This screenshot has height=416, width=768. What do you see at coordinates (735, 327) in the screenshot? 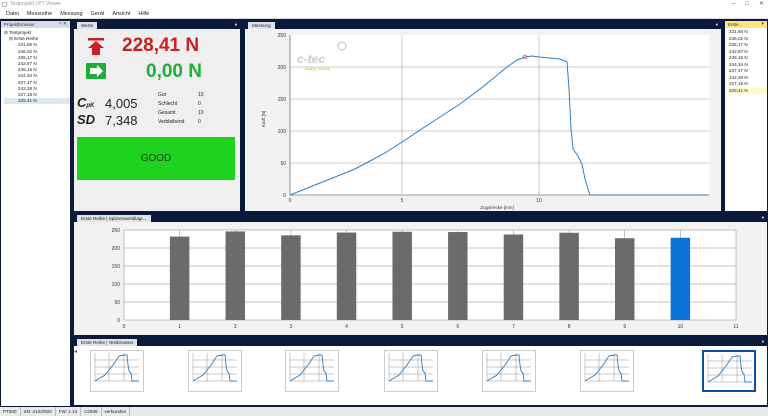
I see `bar-x-tick-label: 11` at bounding box center [735, 327].